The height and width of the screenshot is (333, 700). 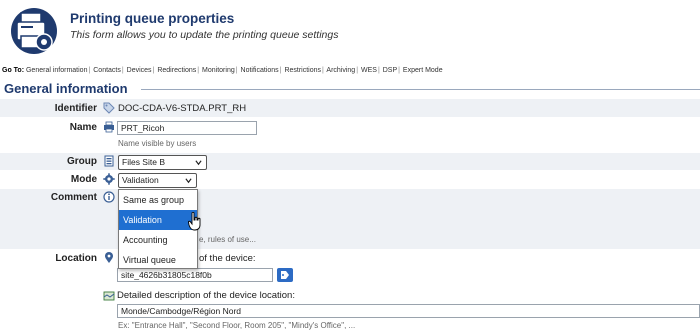 I want to click on goto-link-notifications: Notifications, so click(x=260, y=70).